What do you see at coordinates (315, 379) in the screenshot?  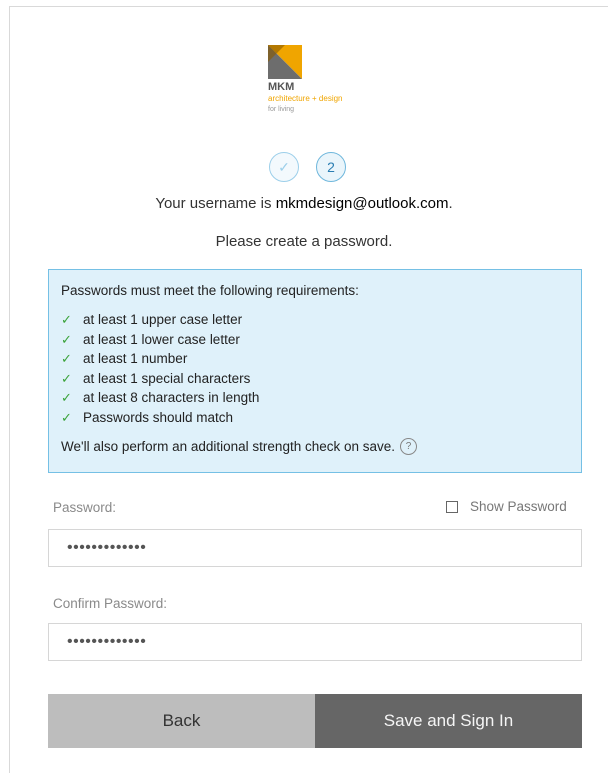 I see `requirement-item: ✓ at least 1 special characters` at bounding box center [315, 379].